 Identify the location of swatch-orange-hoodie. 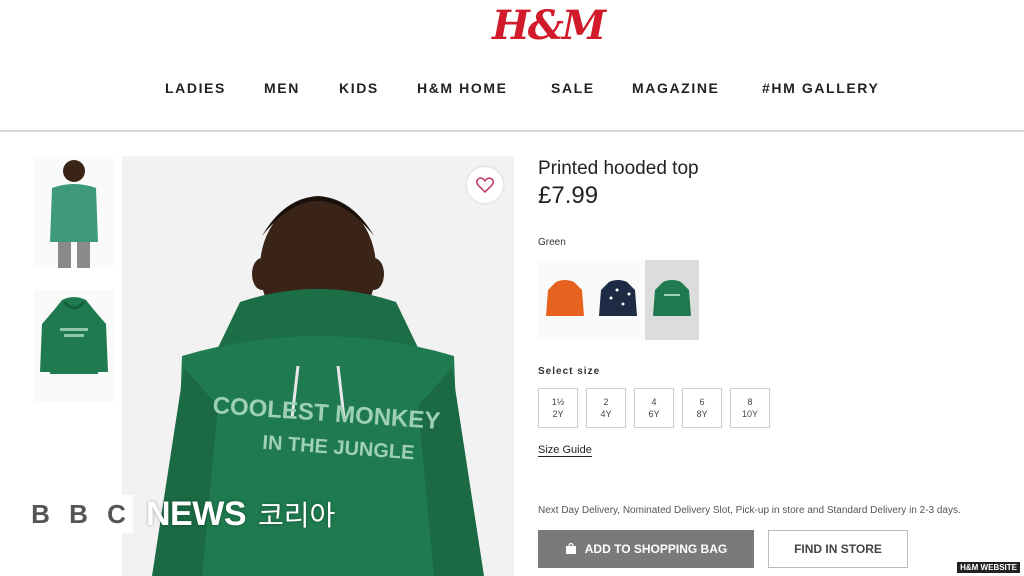
(565, 298).